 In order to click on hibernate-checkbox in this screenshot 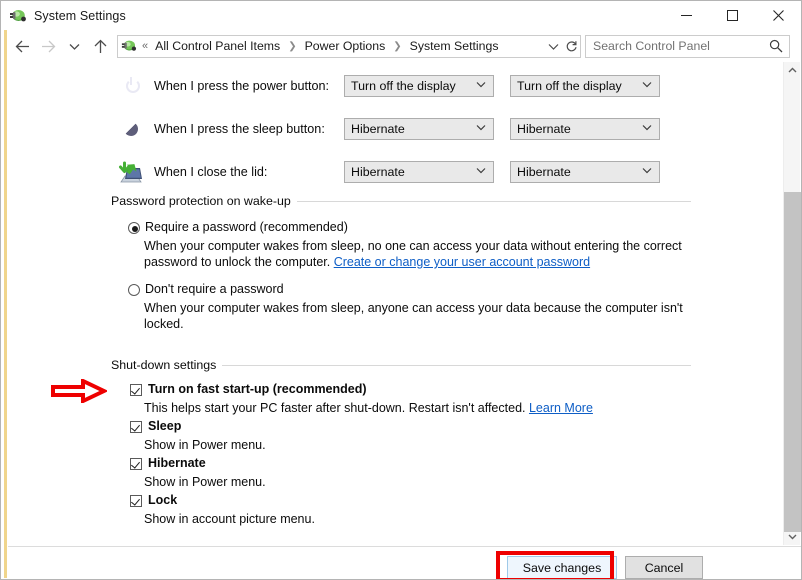, I will do `click(136, 464)`.